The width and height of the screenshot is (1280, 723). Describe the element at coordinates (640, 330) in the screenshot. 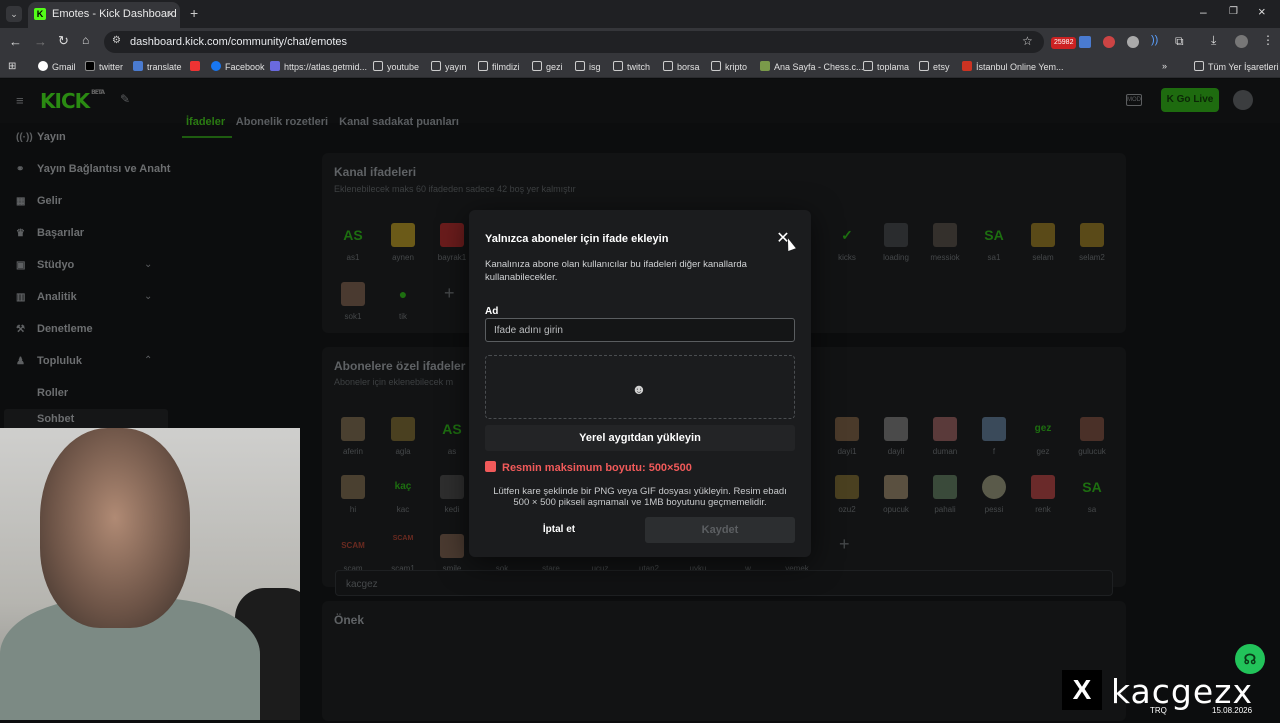

I see `emote-name-input` at that location.